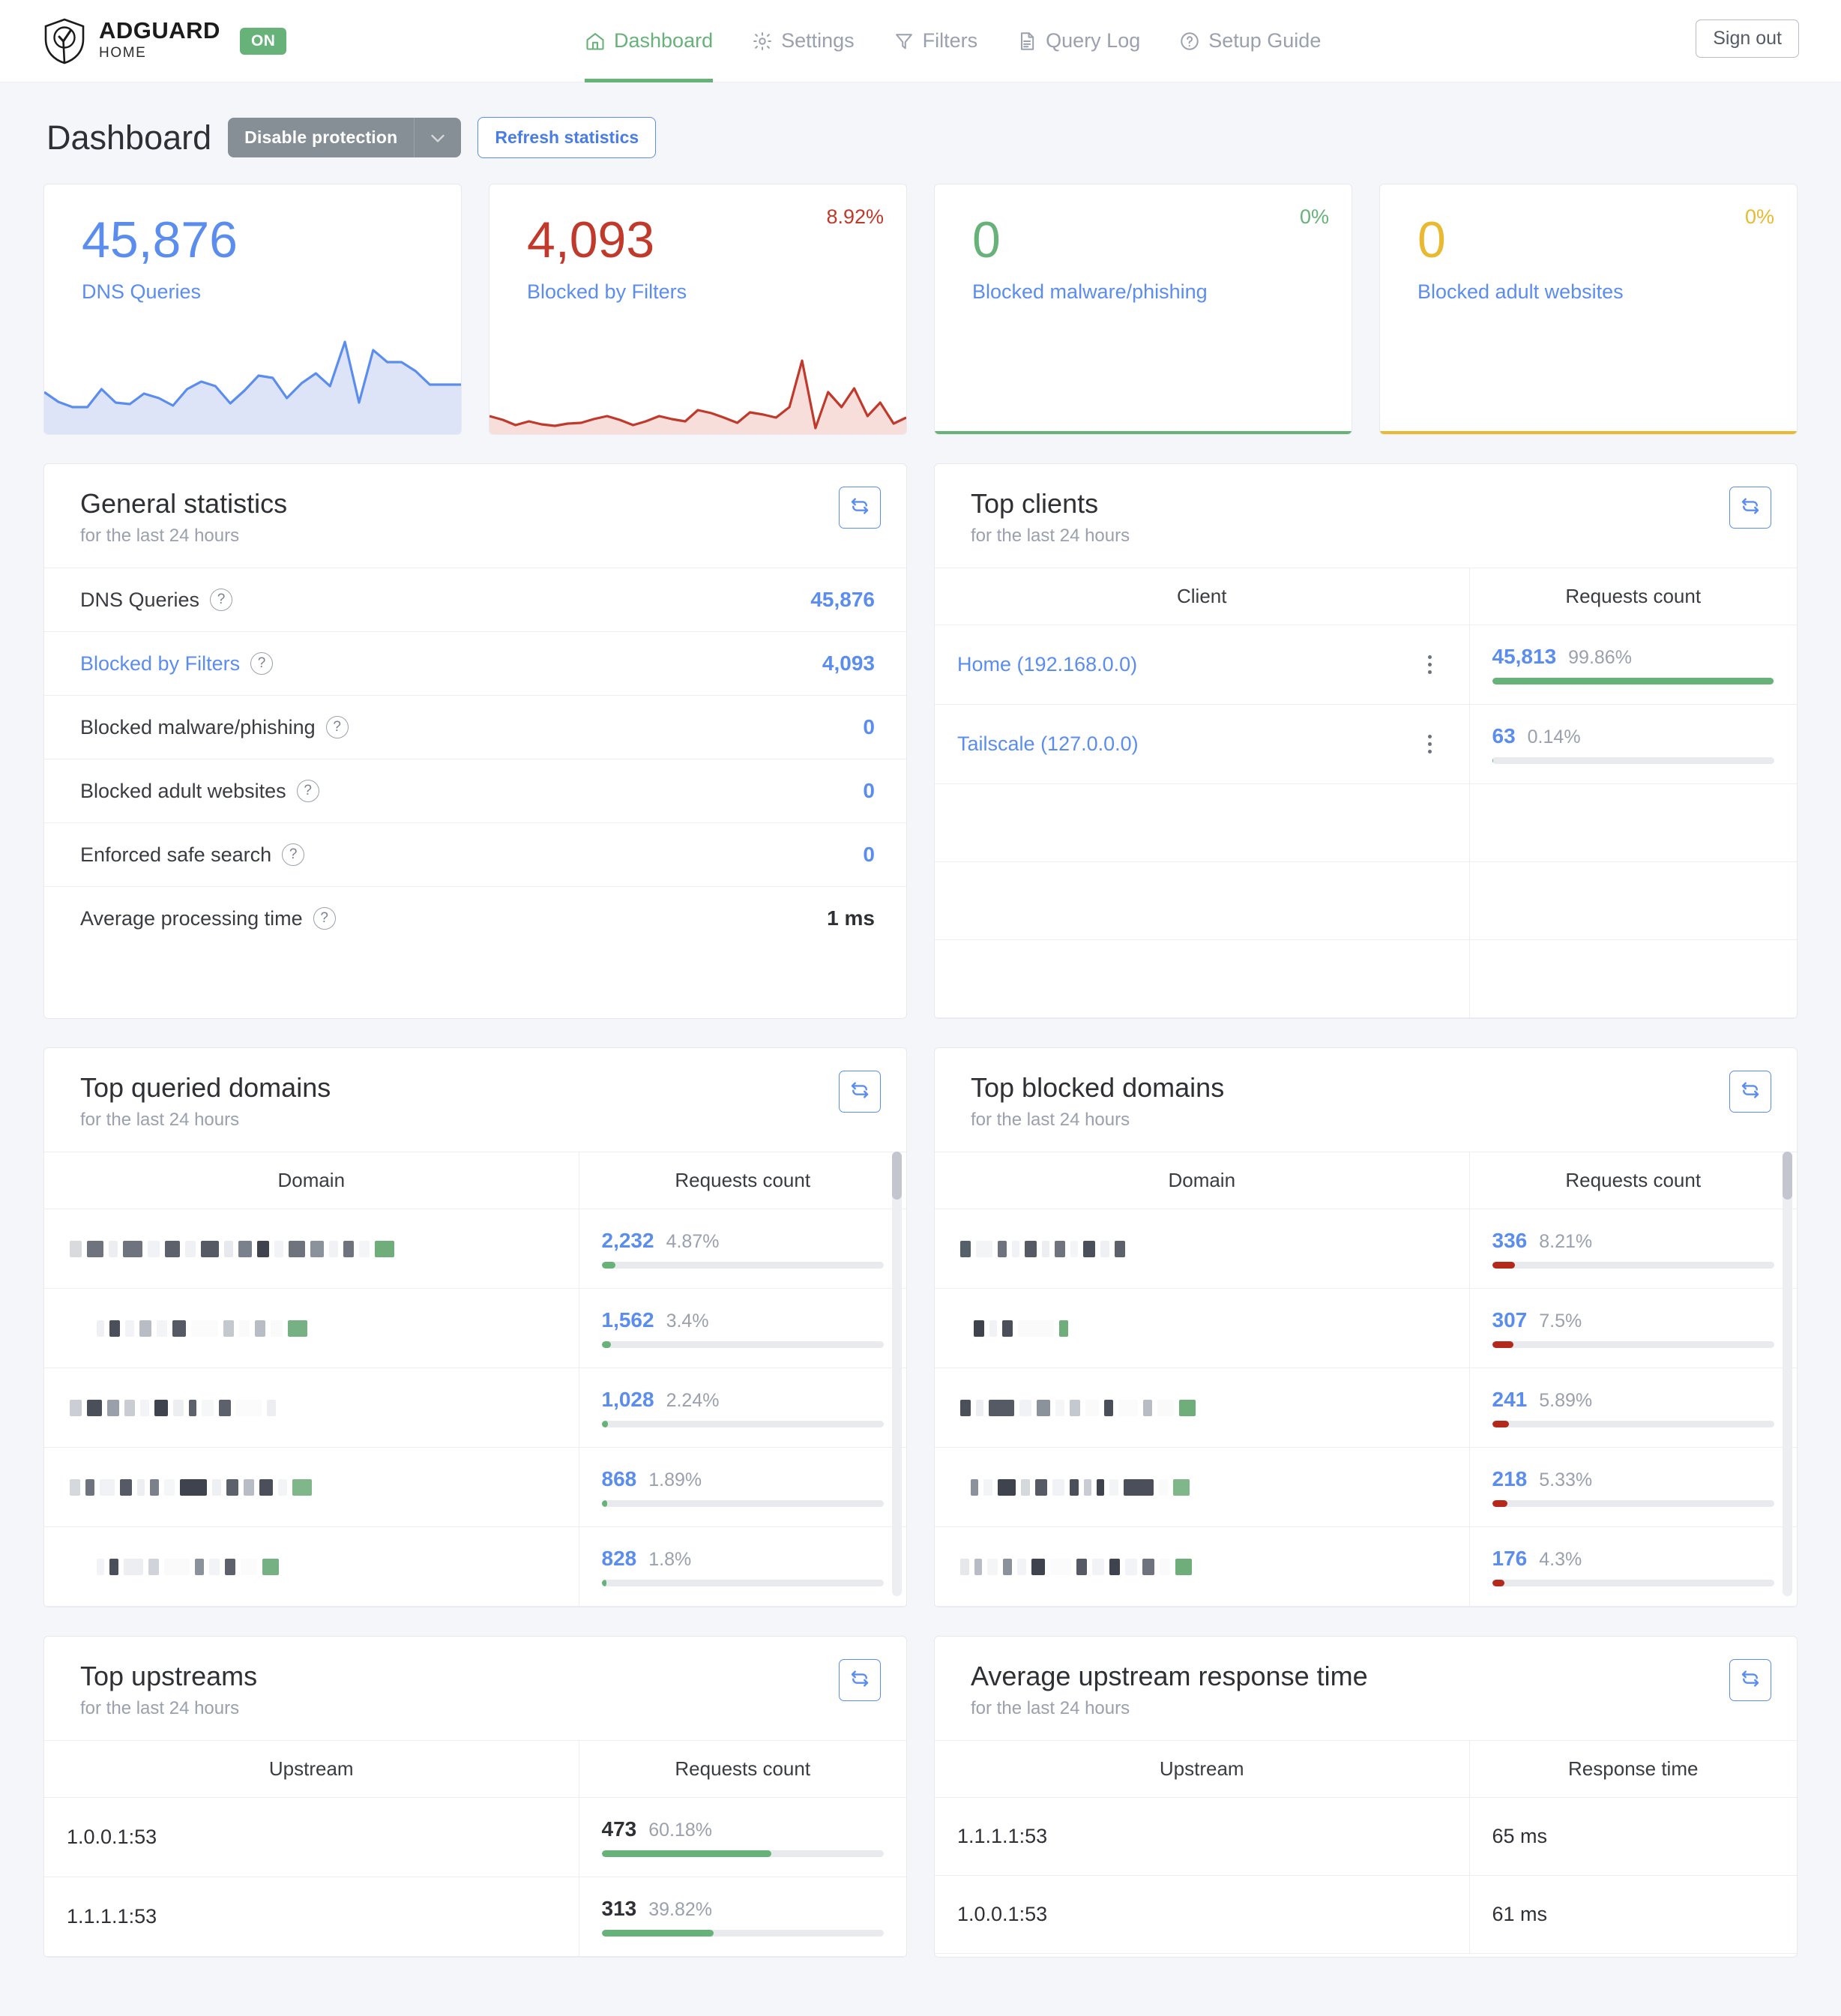  What do you see at coordinates (818, 40) in the screenshot?
I see `nav-label-settings: Settings` at bounding box center [818, 40].